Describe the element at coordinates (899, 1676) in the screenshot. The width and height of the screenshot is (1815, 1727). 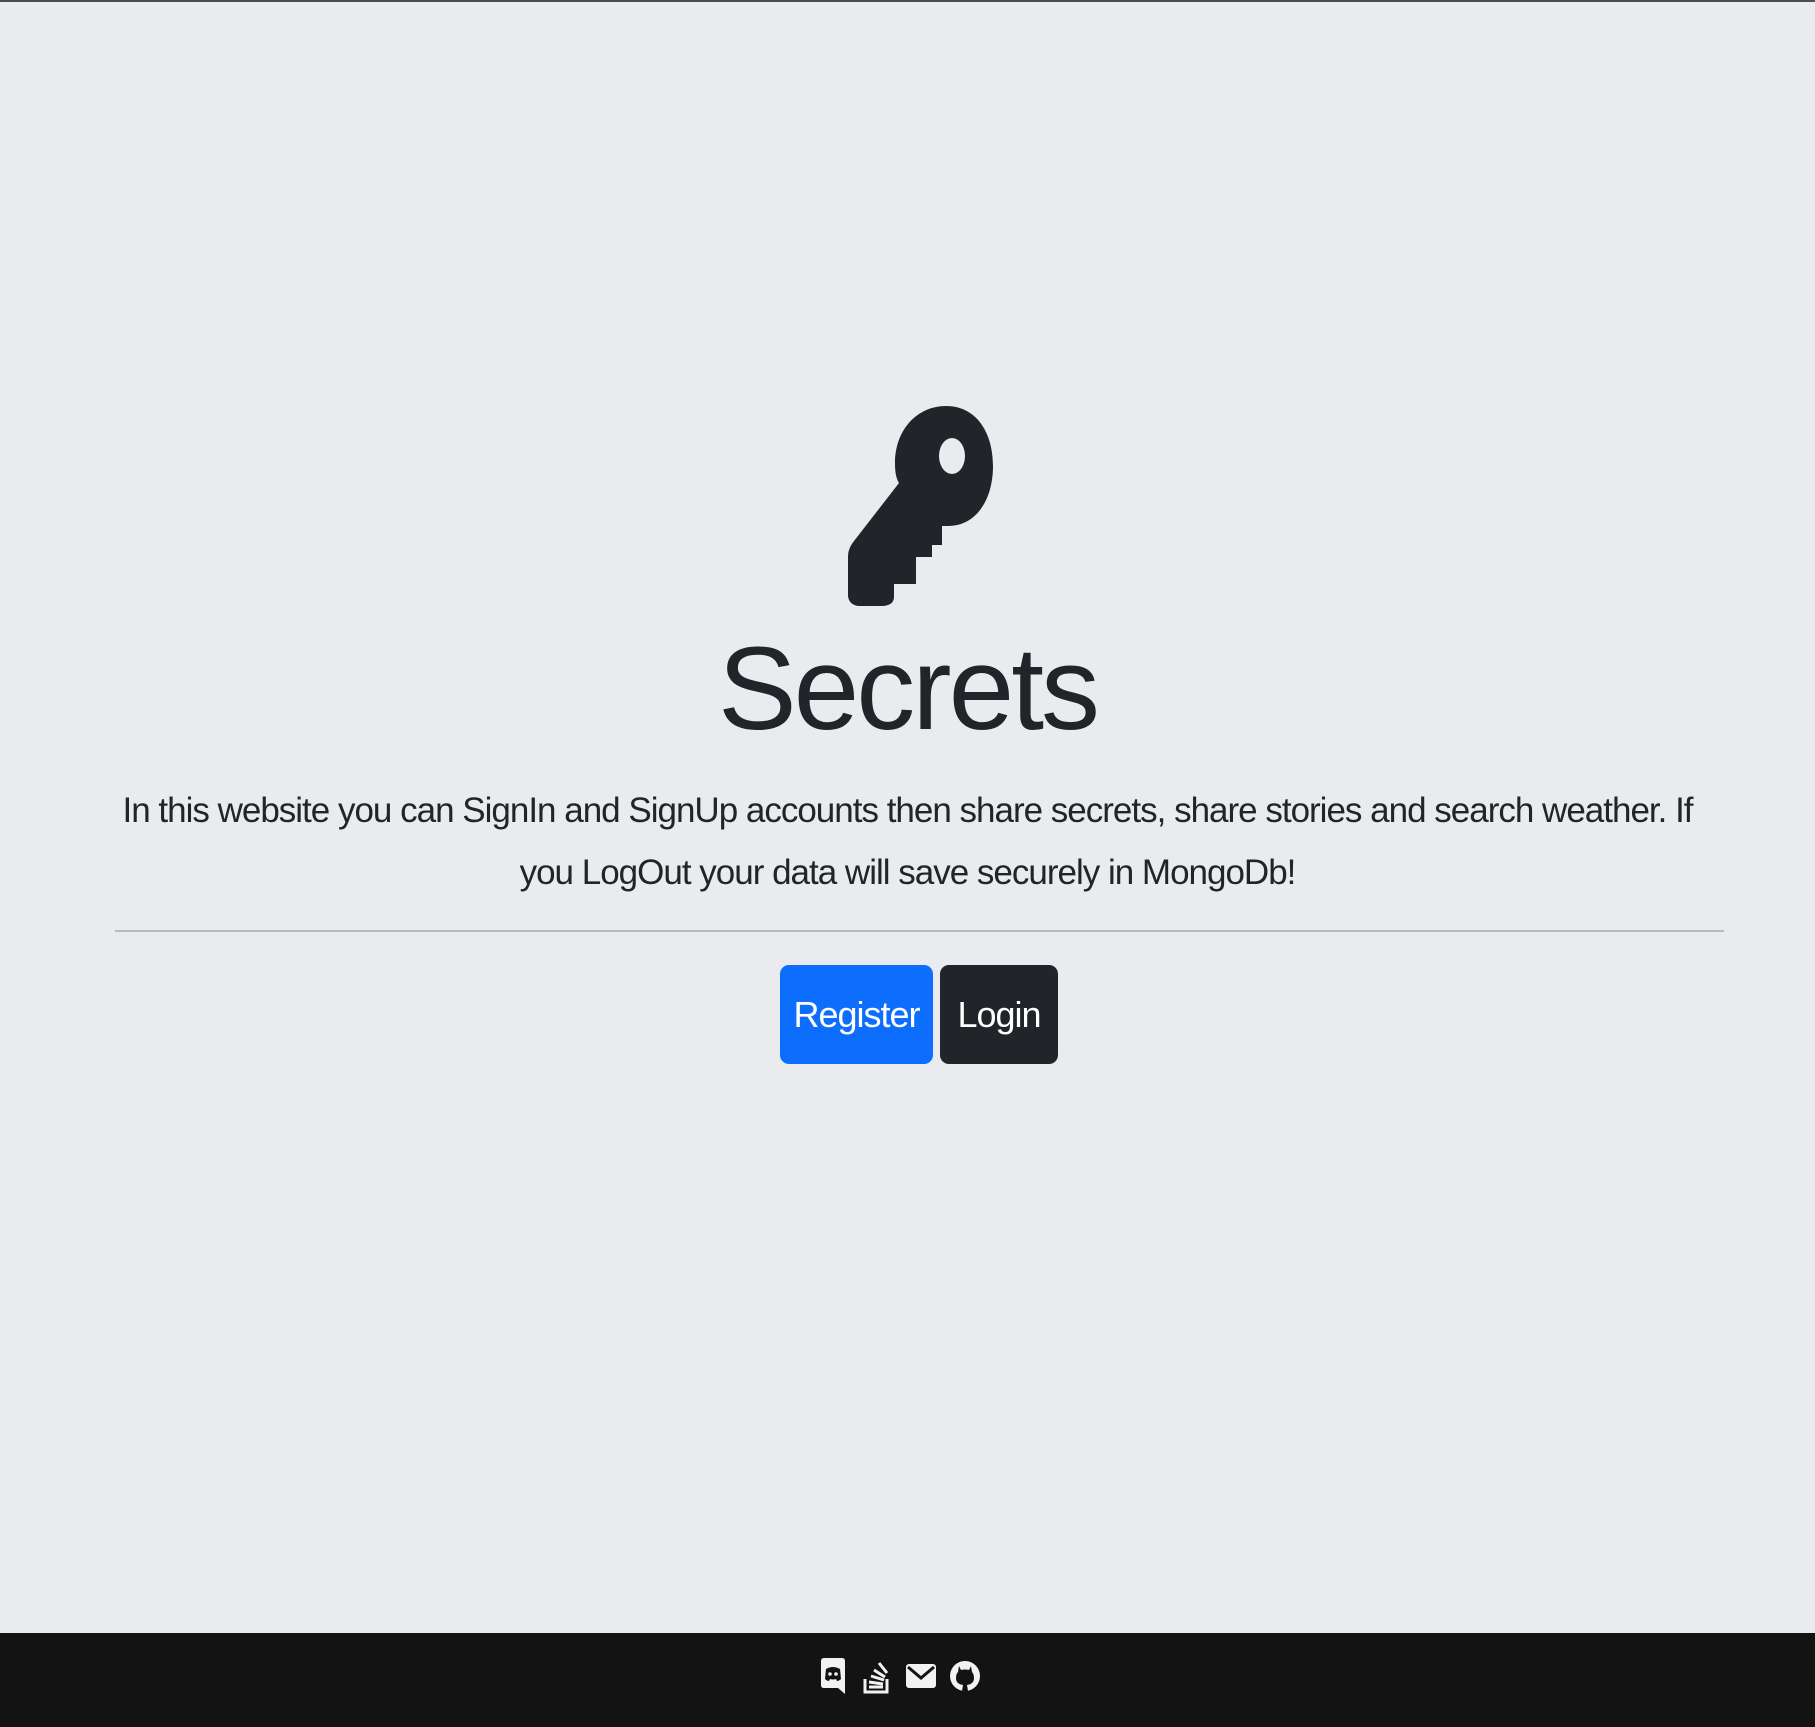
I see `social-links` at that location.